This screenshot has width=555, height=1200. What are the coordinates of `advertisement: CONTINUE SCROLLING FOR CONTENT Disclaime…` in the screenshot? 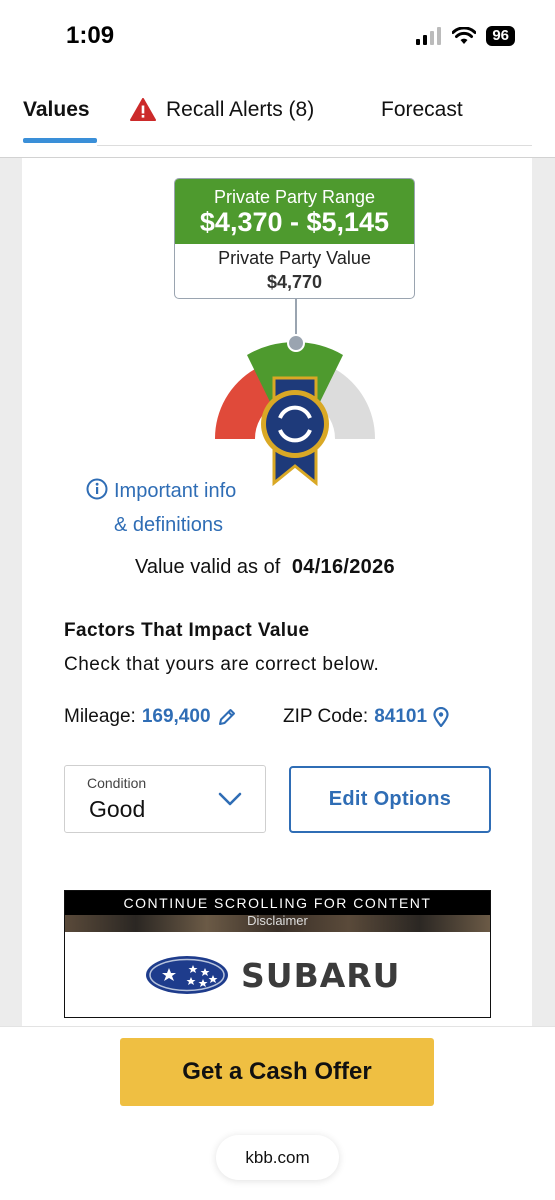 It's located at (277, 954).